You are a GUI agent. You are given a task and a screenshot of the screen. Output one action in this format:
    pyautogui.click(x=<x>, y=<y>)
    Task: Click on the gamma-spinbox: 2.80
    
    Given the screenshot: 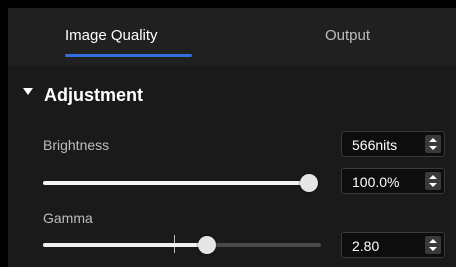 What is the action you would take?
    pyautogui.click(x=393, y=245)
    